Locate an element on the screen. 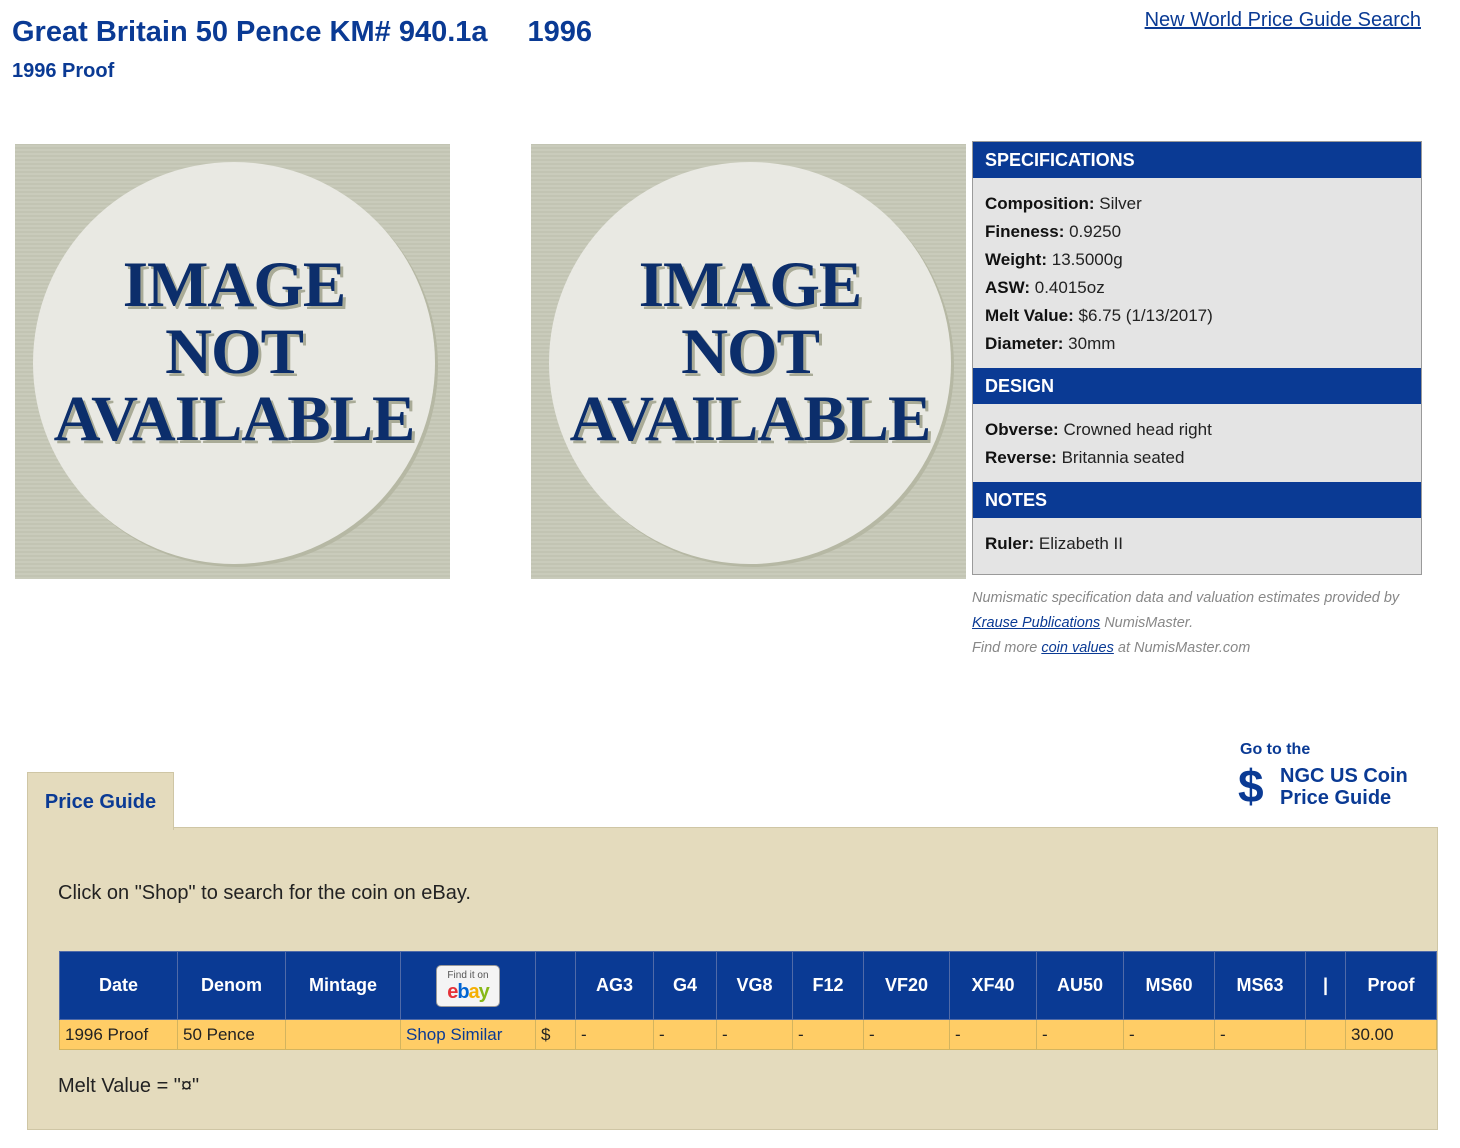 The width and height of the screenshot is (1460, 1148). col-currency is located at coordinates (555, 985).